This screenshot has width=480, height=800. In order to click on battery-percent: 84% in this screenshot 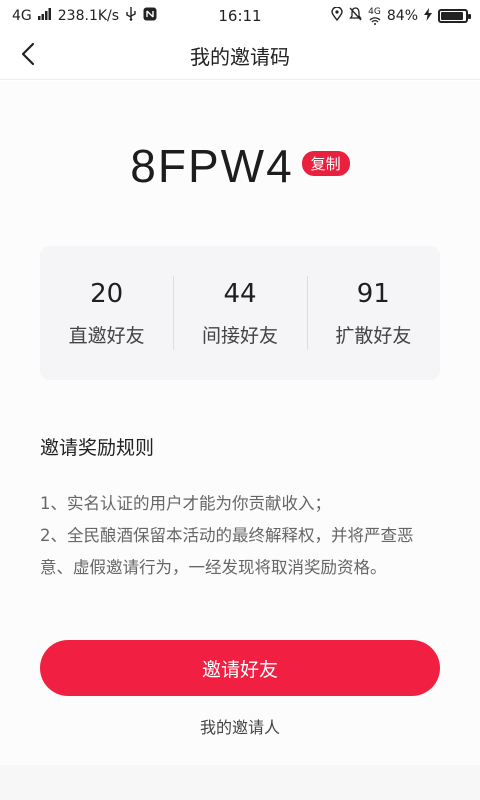, I will do `click(402, 16)`.